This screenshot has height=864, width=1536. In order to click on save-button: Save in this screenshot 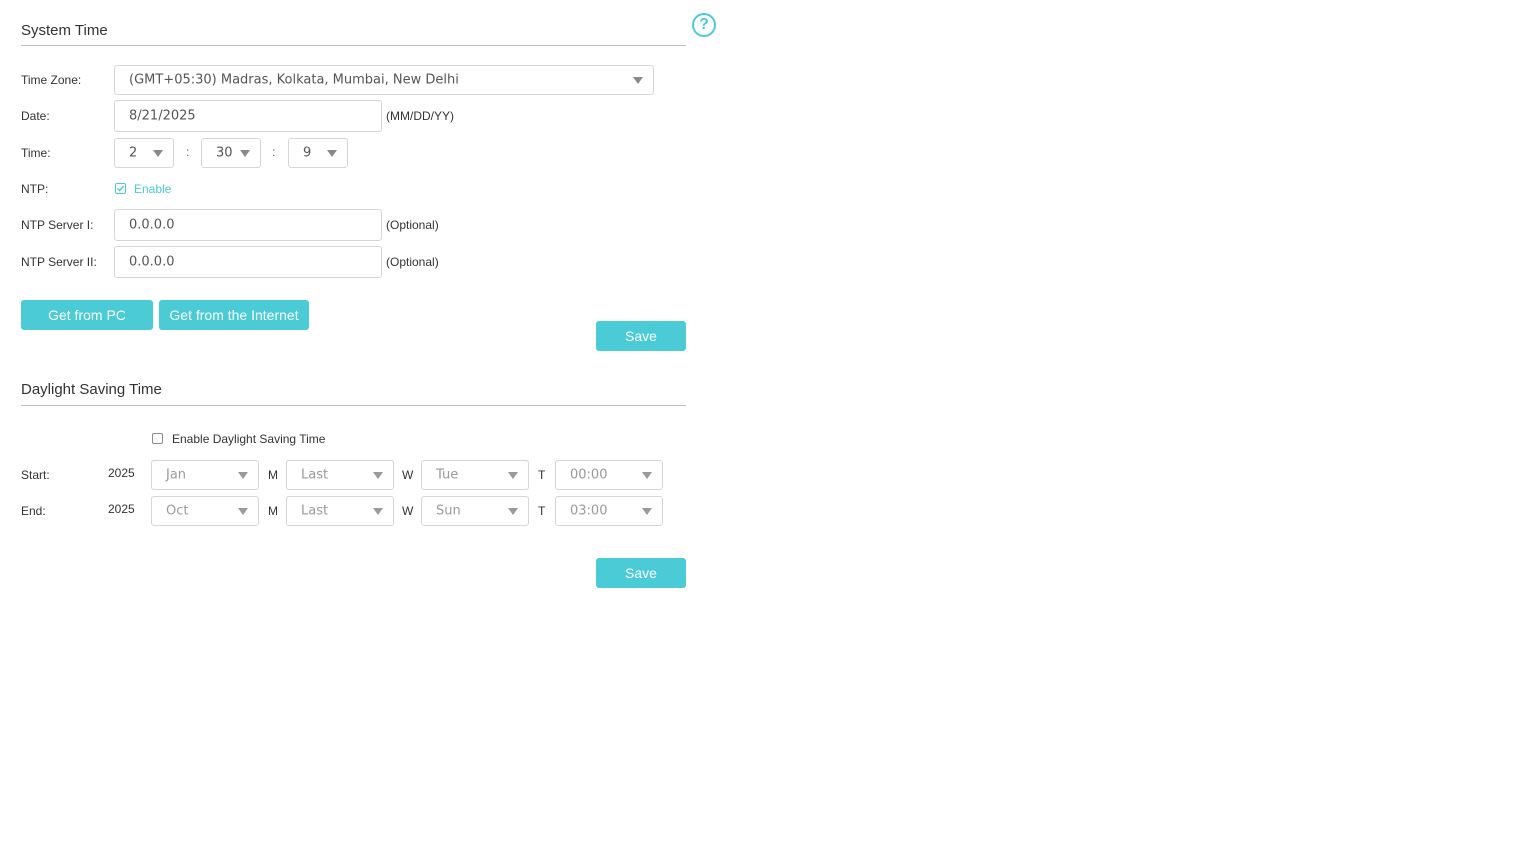, I will do `click(641, 336)`.